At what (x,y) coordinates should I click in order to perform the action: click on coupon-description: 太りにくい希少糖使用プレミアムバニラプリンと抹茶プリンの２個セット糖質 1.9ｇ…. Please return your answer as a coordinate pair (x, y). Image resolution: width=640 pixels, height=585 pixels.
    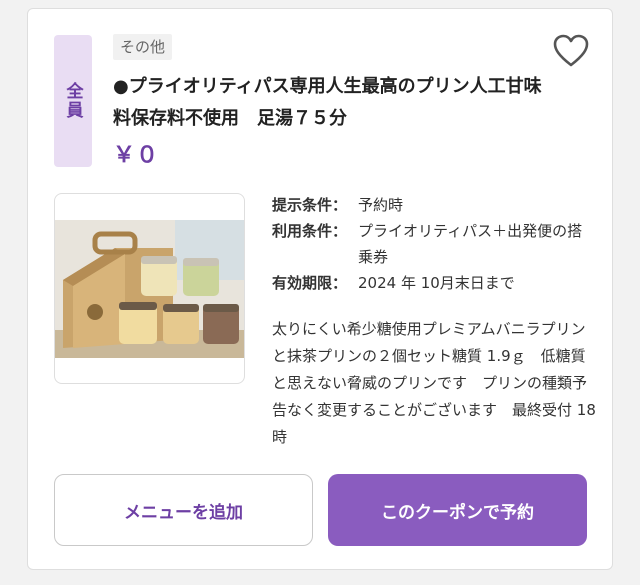
    Looking at the image, I should click on (436, 383).